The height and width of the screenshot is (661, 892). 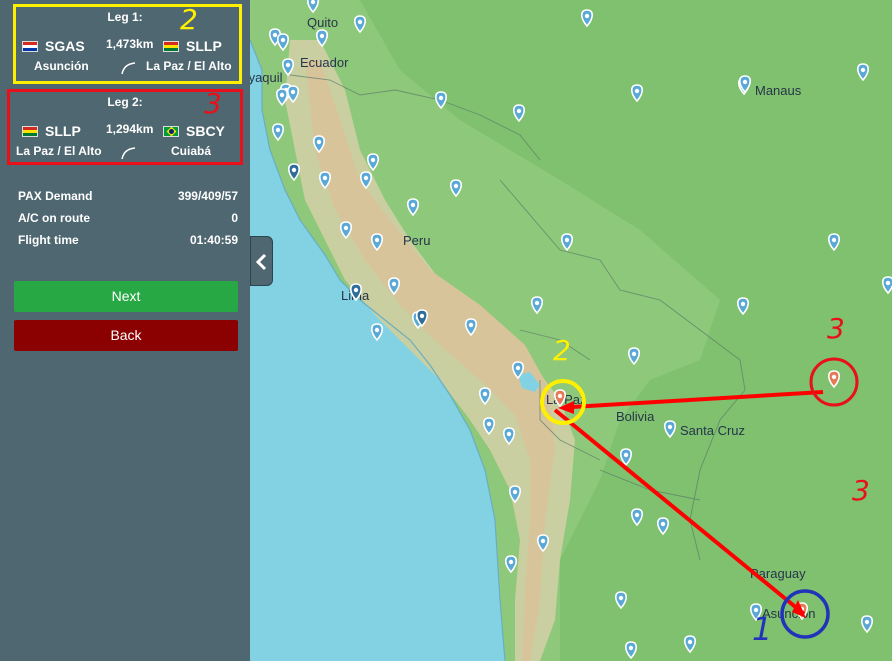 What do you see at coordinates (54, 218) in the screenshot?
I see `stat-label: A/C on route` at bounding box center [54, 218].